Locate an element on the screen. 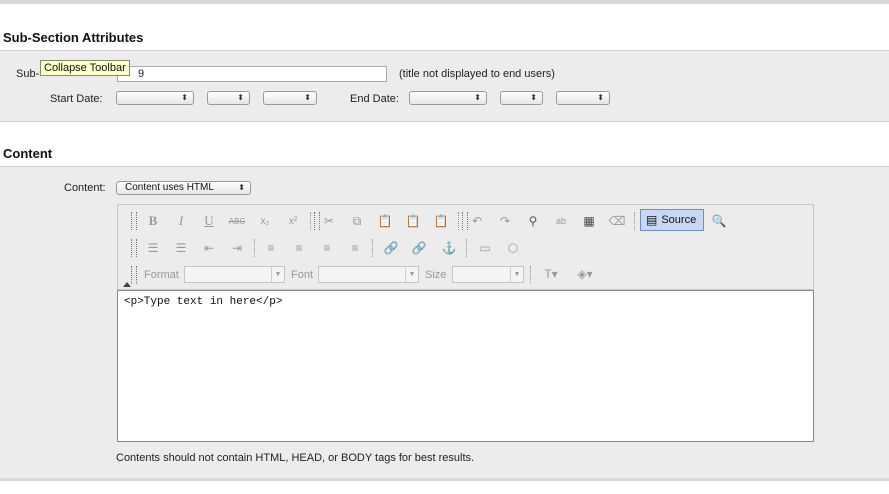  subsection-name-input: 9 is located at coordinates (252, 74).